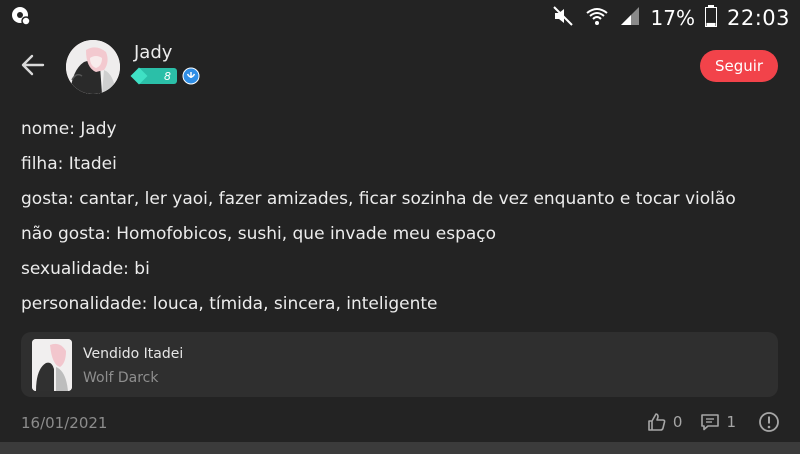 The image size is (800, 454). I want to click on comment-button: 1, so click(718, 422).